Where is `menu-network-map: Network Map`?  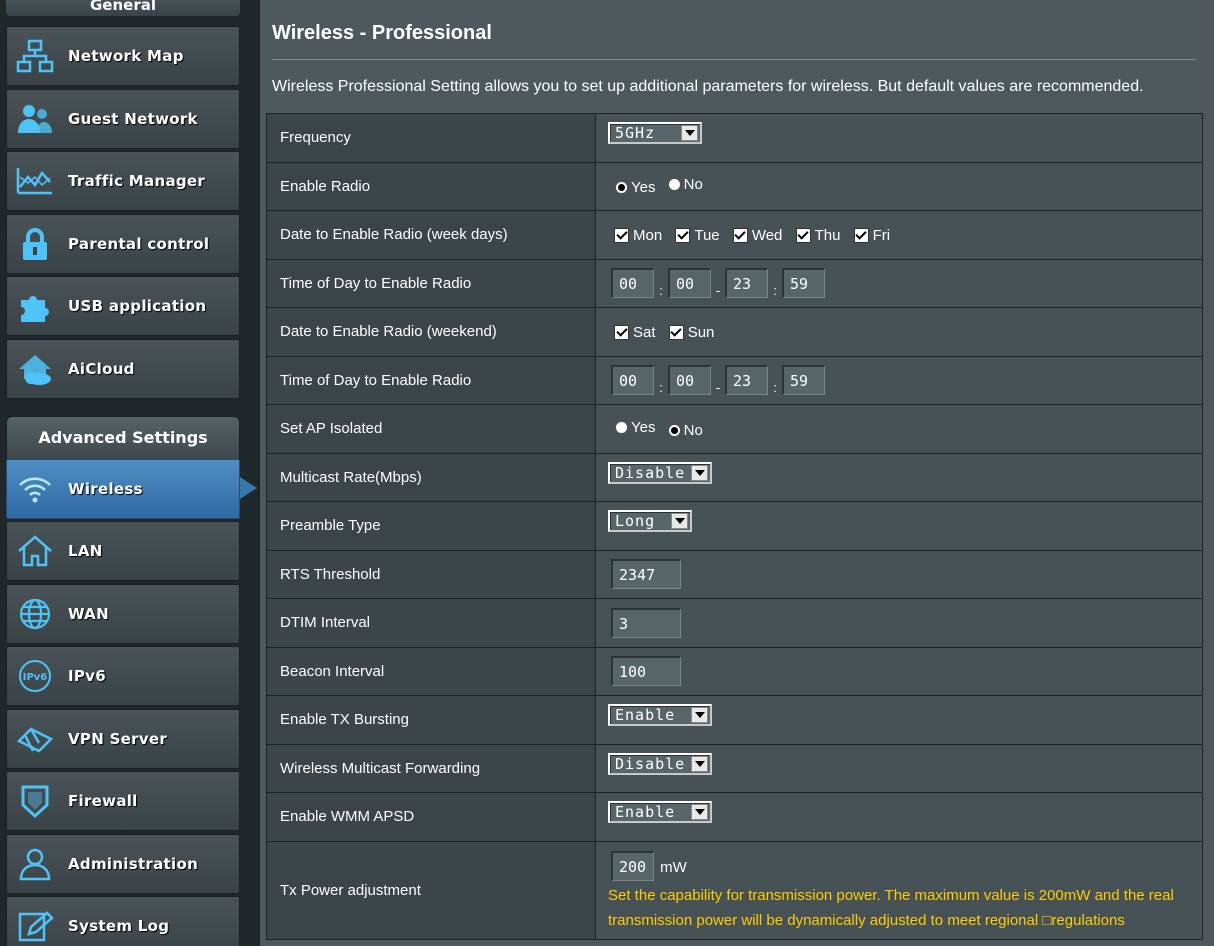
menu-network-map: Network Map is located at coordinates (123, 56).